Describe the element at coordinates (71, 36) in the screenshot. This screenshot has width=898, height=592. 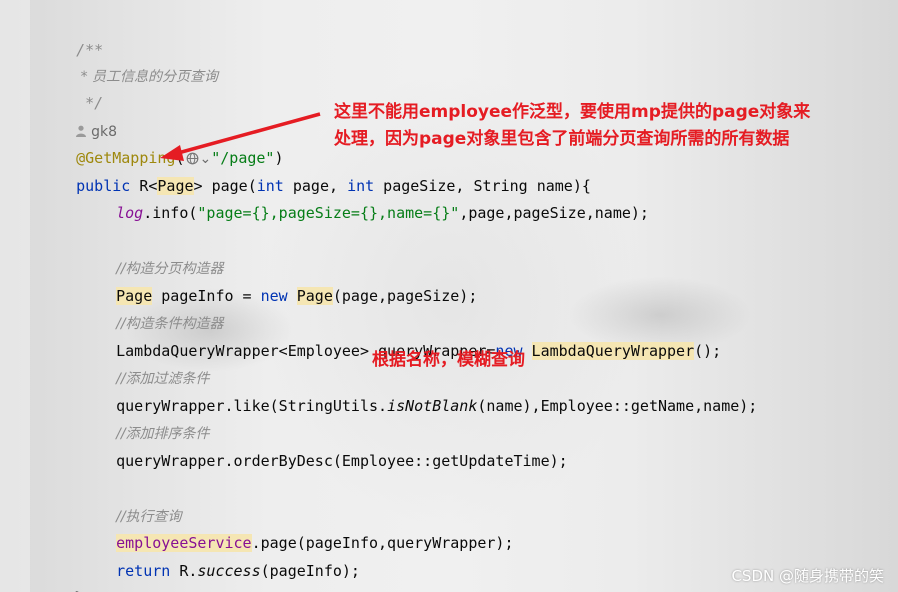
I see `javadoc-open: /**` at that location.